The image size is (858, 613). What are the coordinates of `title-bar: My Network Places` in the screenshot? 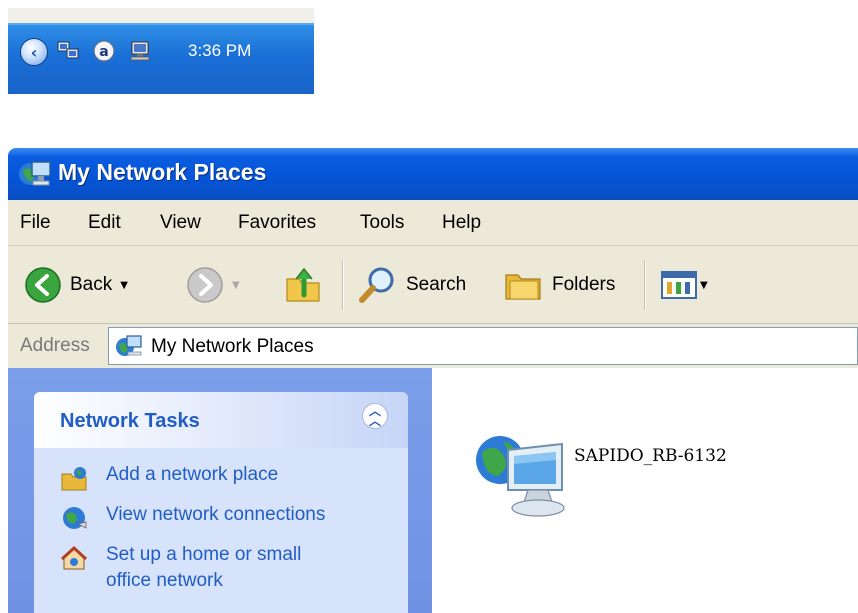 It's located at (433, 174).